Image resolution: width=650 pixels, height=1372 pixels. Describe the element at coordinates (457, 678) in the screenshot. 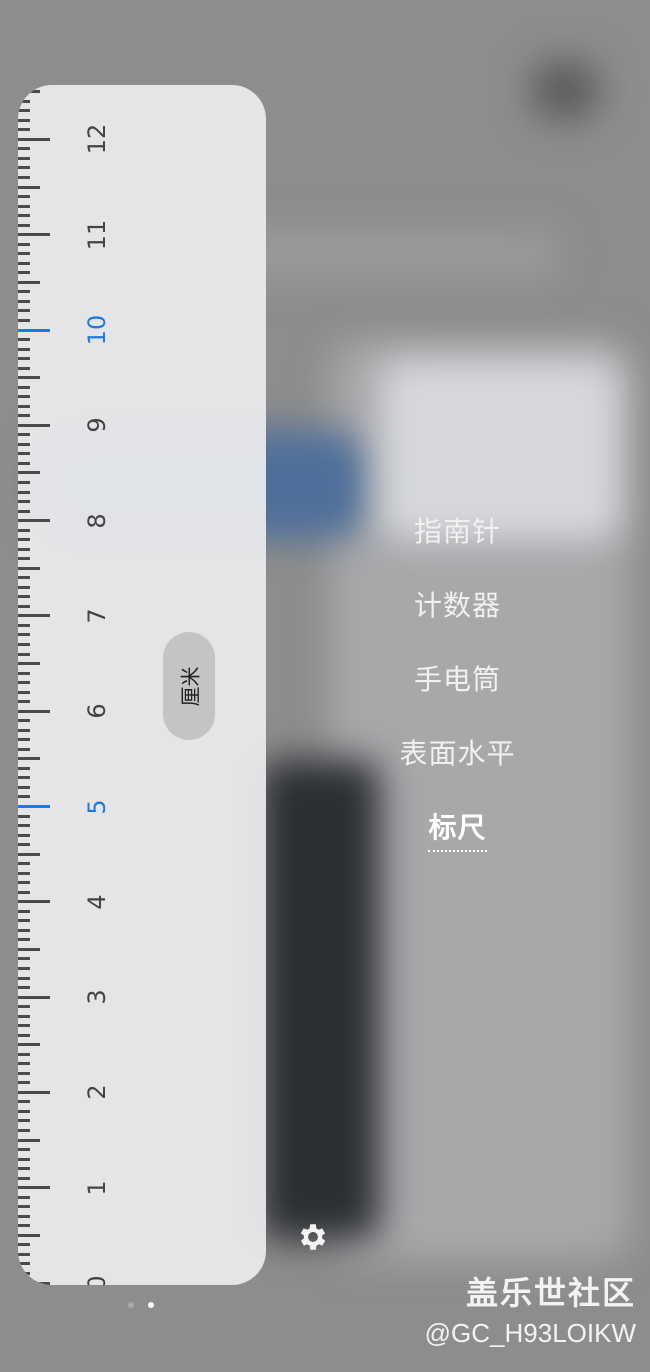

I see `menu-item-flashlight: 手电筒` at that location.